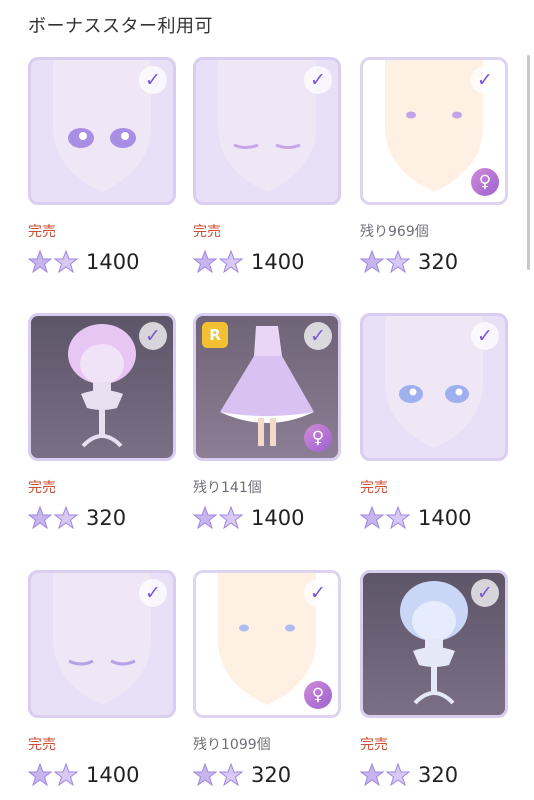 This screenshot has width=534, height=800. Describe the element at coordinates (232, 745) in the screenshot. I see `item-status: 残り1099個` at that location.